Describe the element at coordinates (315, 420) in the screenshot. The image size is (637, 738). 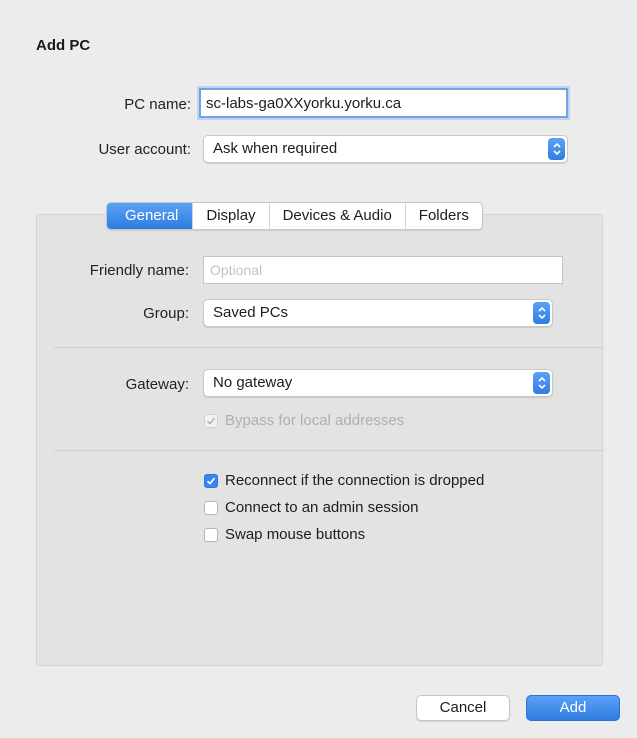
I see `bypass-label: Bypass for local addresses` at that location.